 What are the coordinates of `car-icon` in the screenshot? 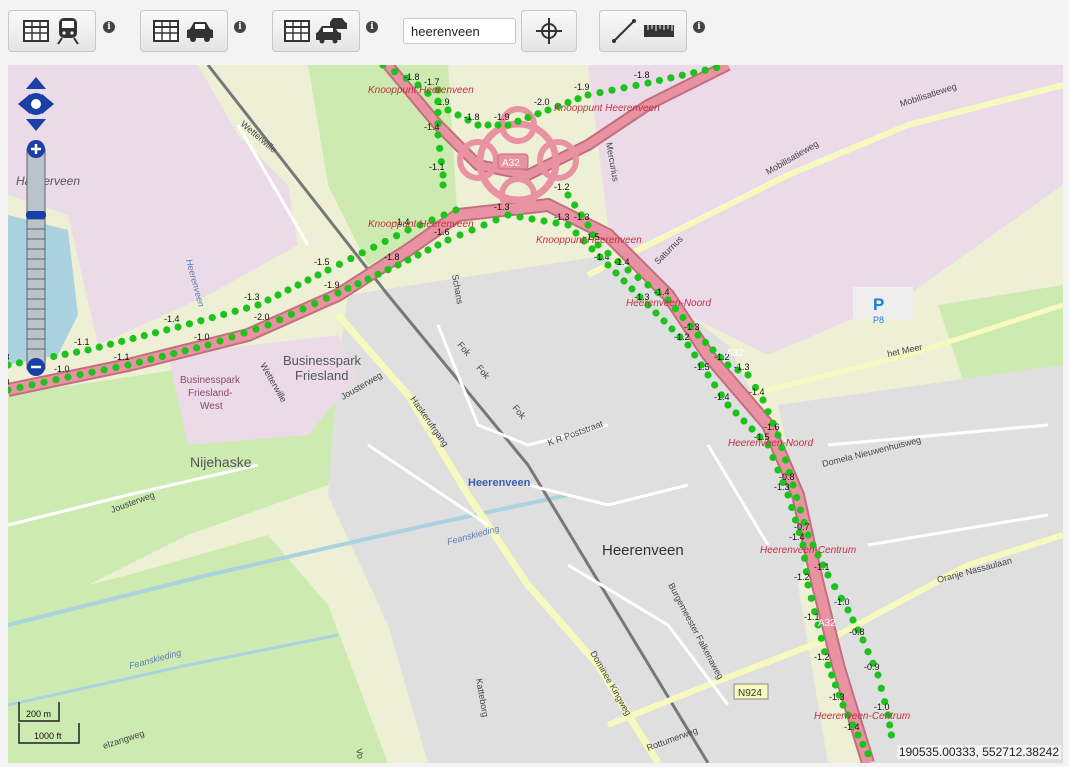 It's located at (200, 32).